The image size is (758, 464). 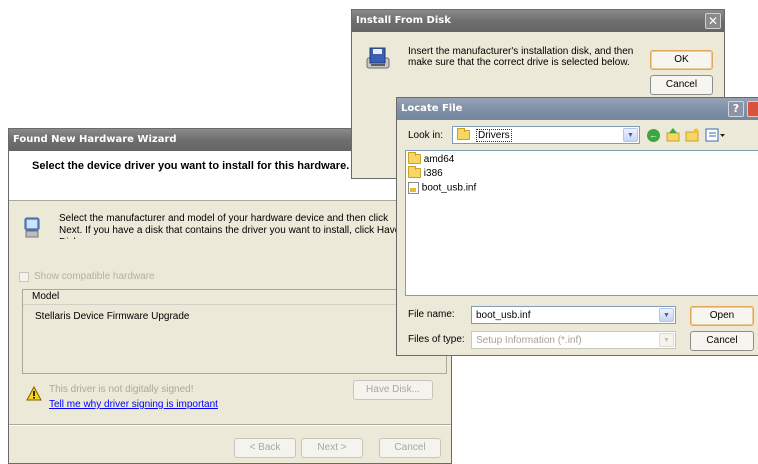 I want to click on file-name: boot_usb.inf, so click(x=449, y=188).